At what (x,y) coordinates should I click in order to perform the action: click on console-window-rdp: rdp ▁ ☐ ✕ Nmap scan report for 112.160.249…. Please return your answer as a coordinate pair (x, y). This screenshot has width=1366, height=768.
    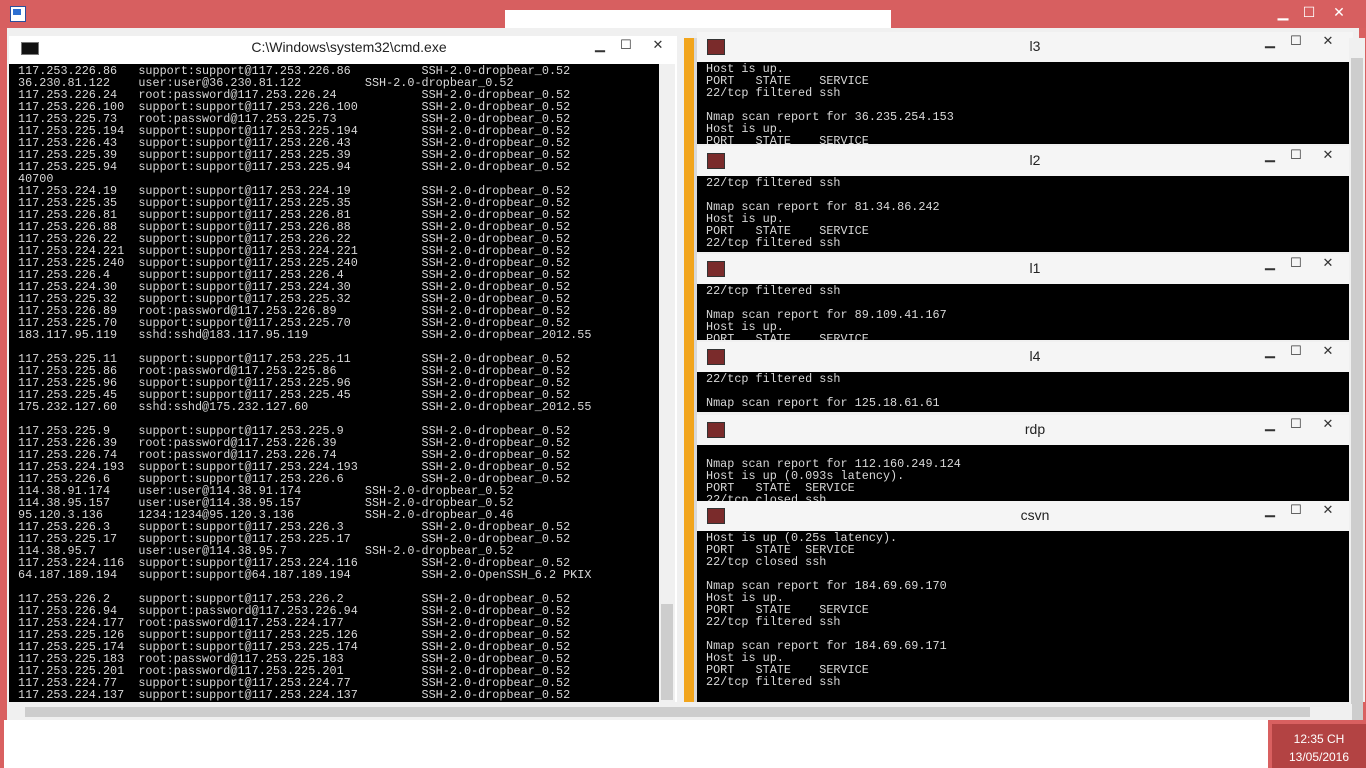
    Looking at the image, I should click on (1025, 458).